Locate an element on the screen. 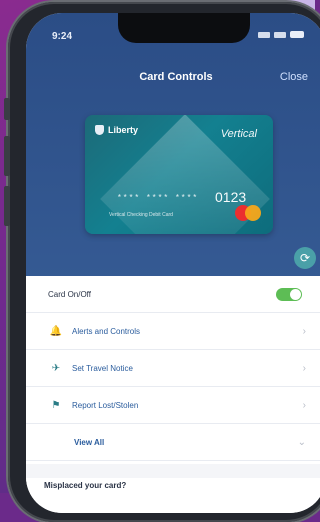 This screenshot has height=522, width=320. view-all-row: View All ⌄ is located at coordinates (173, 442).